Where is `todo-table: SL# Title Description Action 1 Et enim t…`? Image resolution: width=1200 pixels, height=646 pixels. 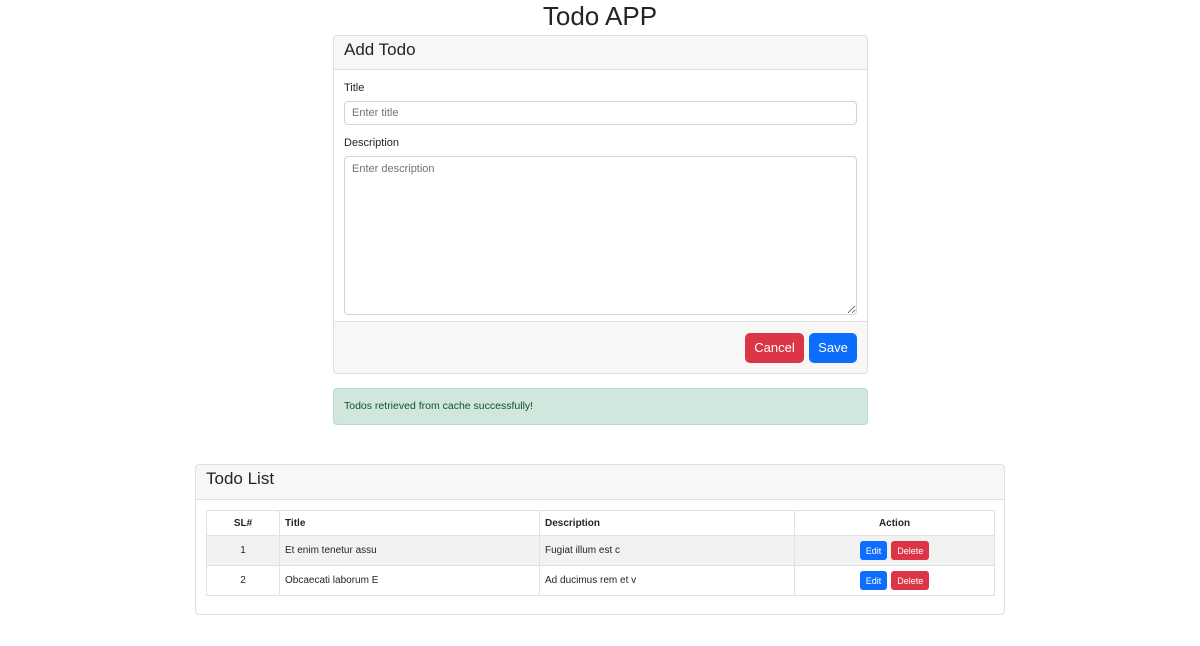
todo-table: SL# Title Description Action 1 Et enim t… is located at coordinates (600, 553).